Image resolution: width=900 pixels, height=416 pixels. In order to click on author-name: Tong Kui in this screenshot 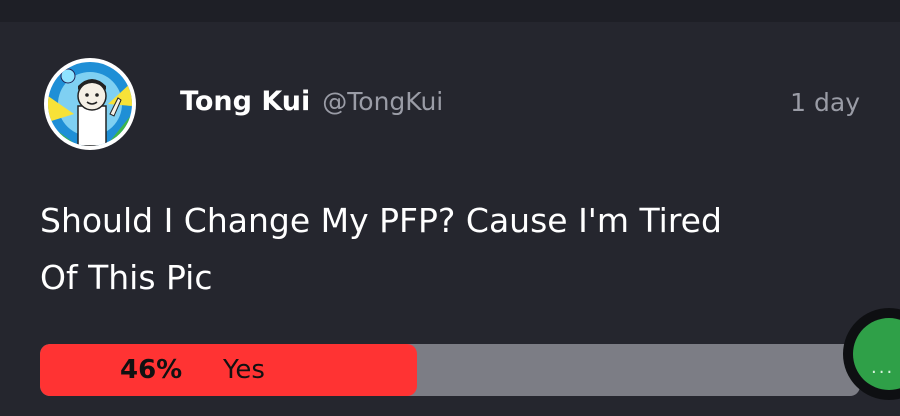, I will do `click(245, 101)`.